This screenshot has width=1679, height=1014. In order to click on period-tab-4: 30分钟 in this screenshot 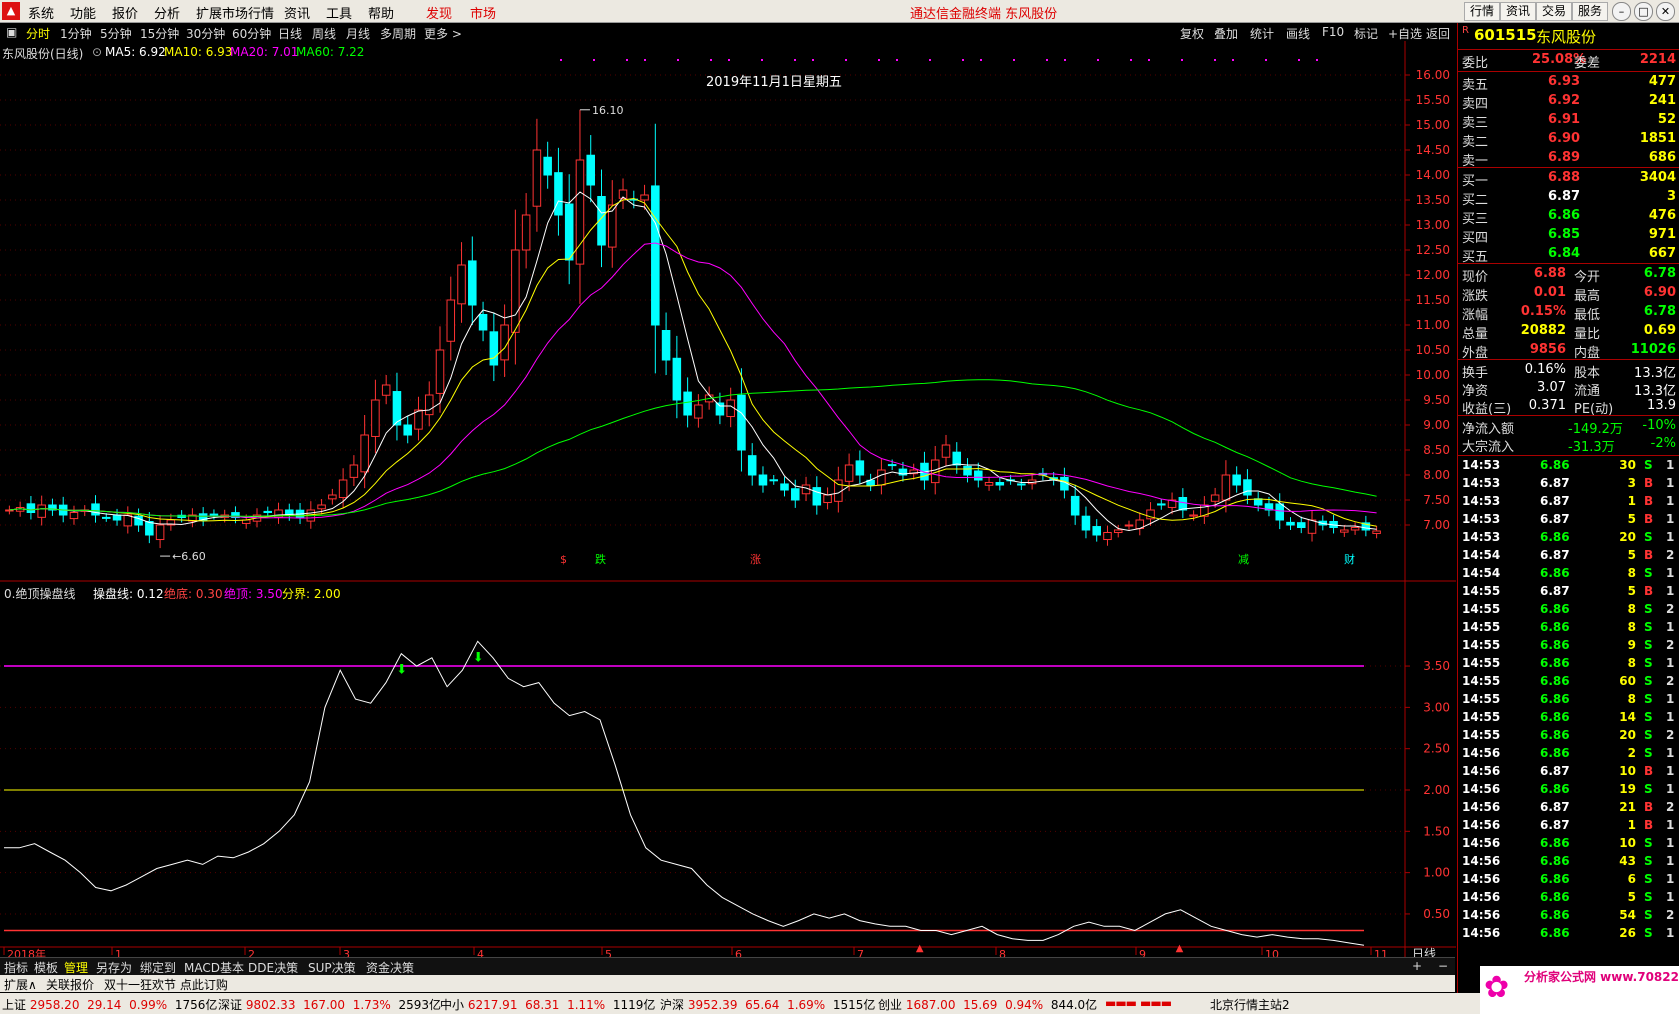, I will do `click(205, 33)`.